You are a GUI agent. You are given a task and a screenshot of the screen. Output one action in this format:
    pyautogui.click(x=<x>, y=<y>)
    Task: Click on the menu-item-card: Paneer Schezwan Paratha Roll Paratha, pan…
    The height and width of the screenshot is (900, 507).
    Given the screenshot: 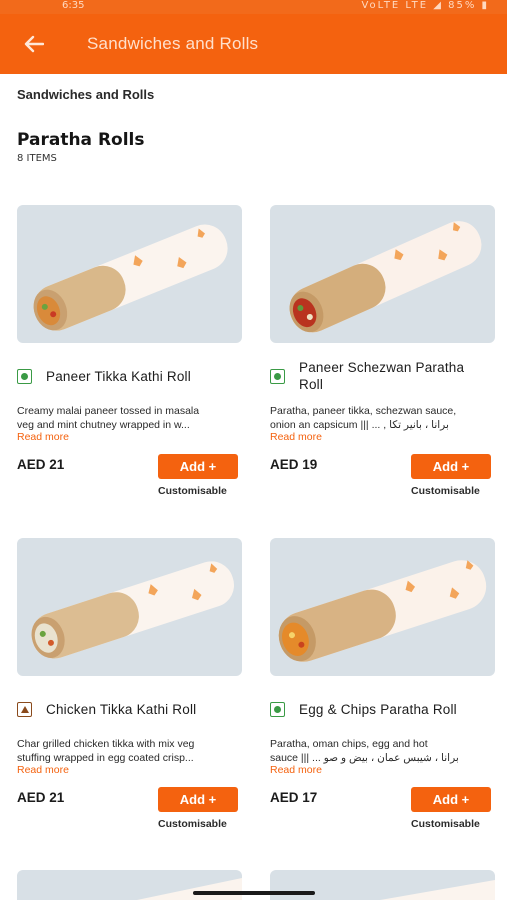 What is the action you would take?
    pyautogui.click(x=382, y=355)
    